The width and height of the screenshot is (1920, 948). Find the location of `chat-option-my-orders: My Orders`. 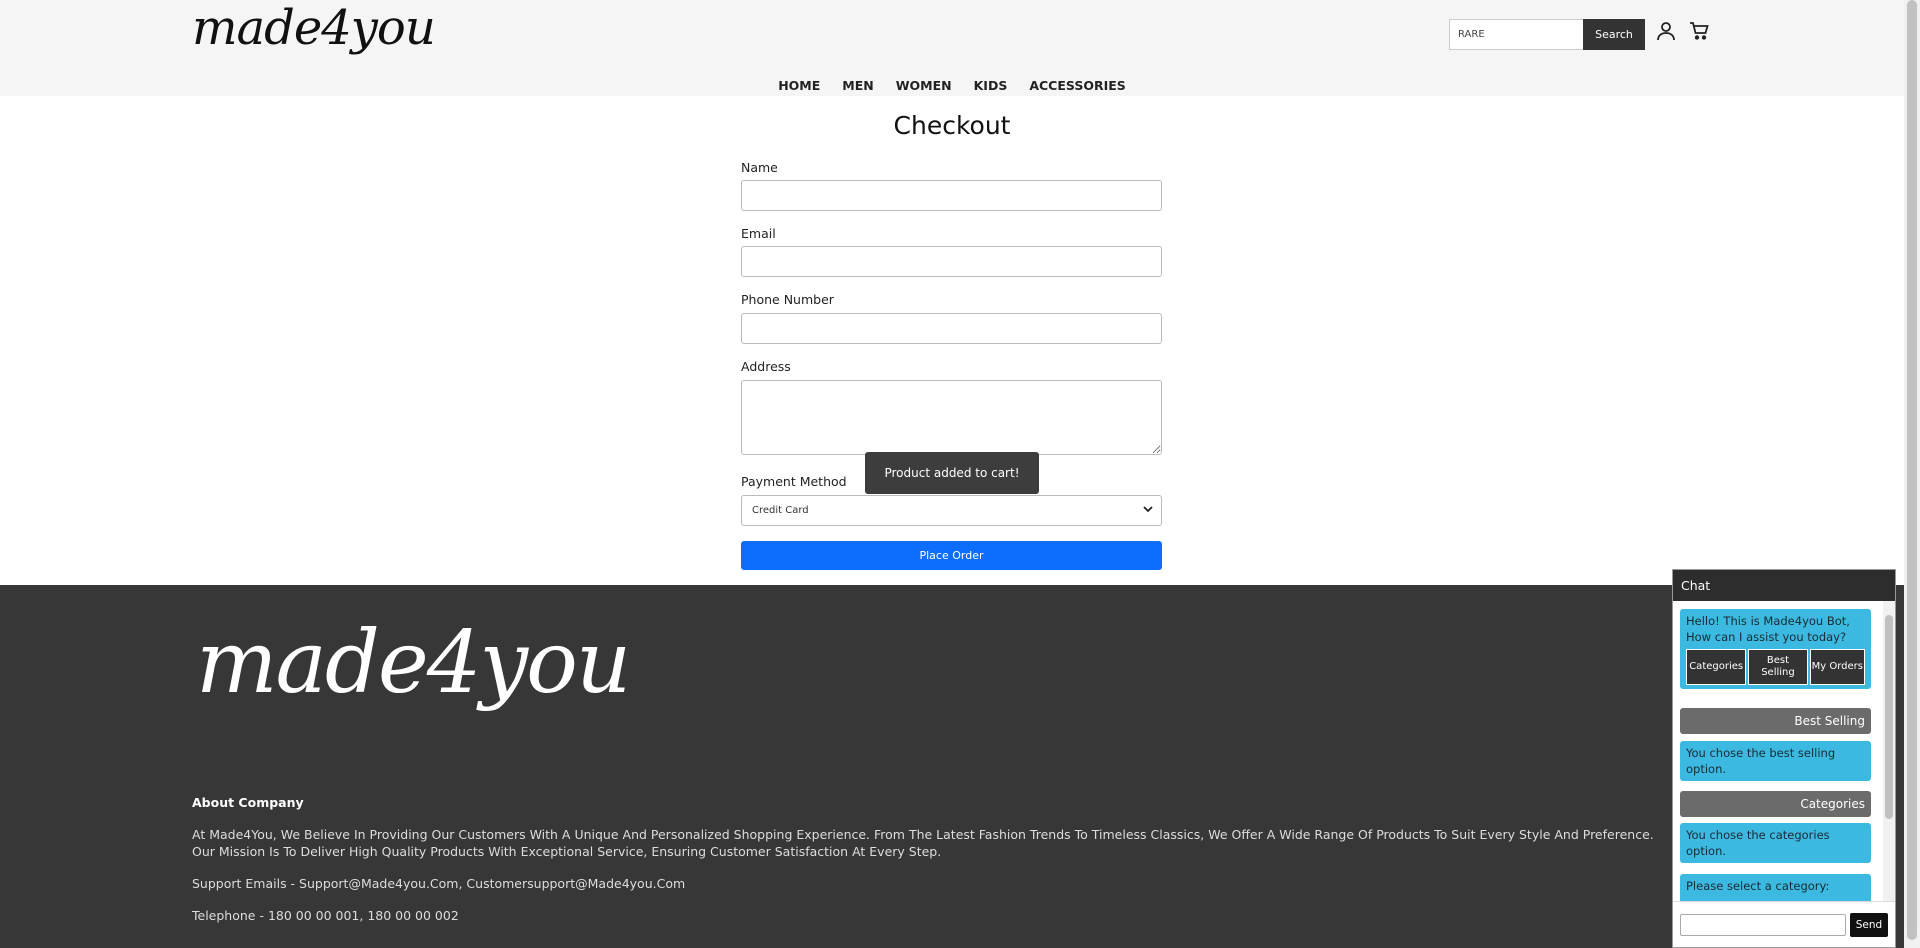

chat-option-my-orders: My Orders is located at coordinates (1837, 667).